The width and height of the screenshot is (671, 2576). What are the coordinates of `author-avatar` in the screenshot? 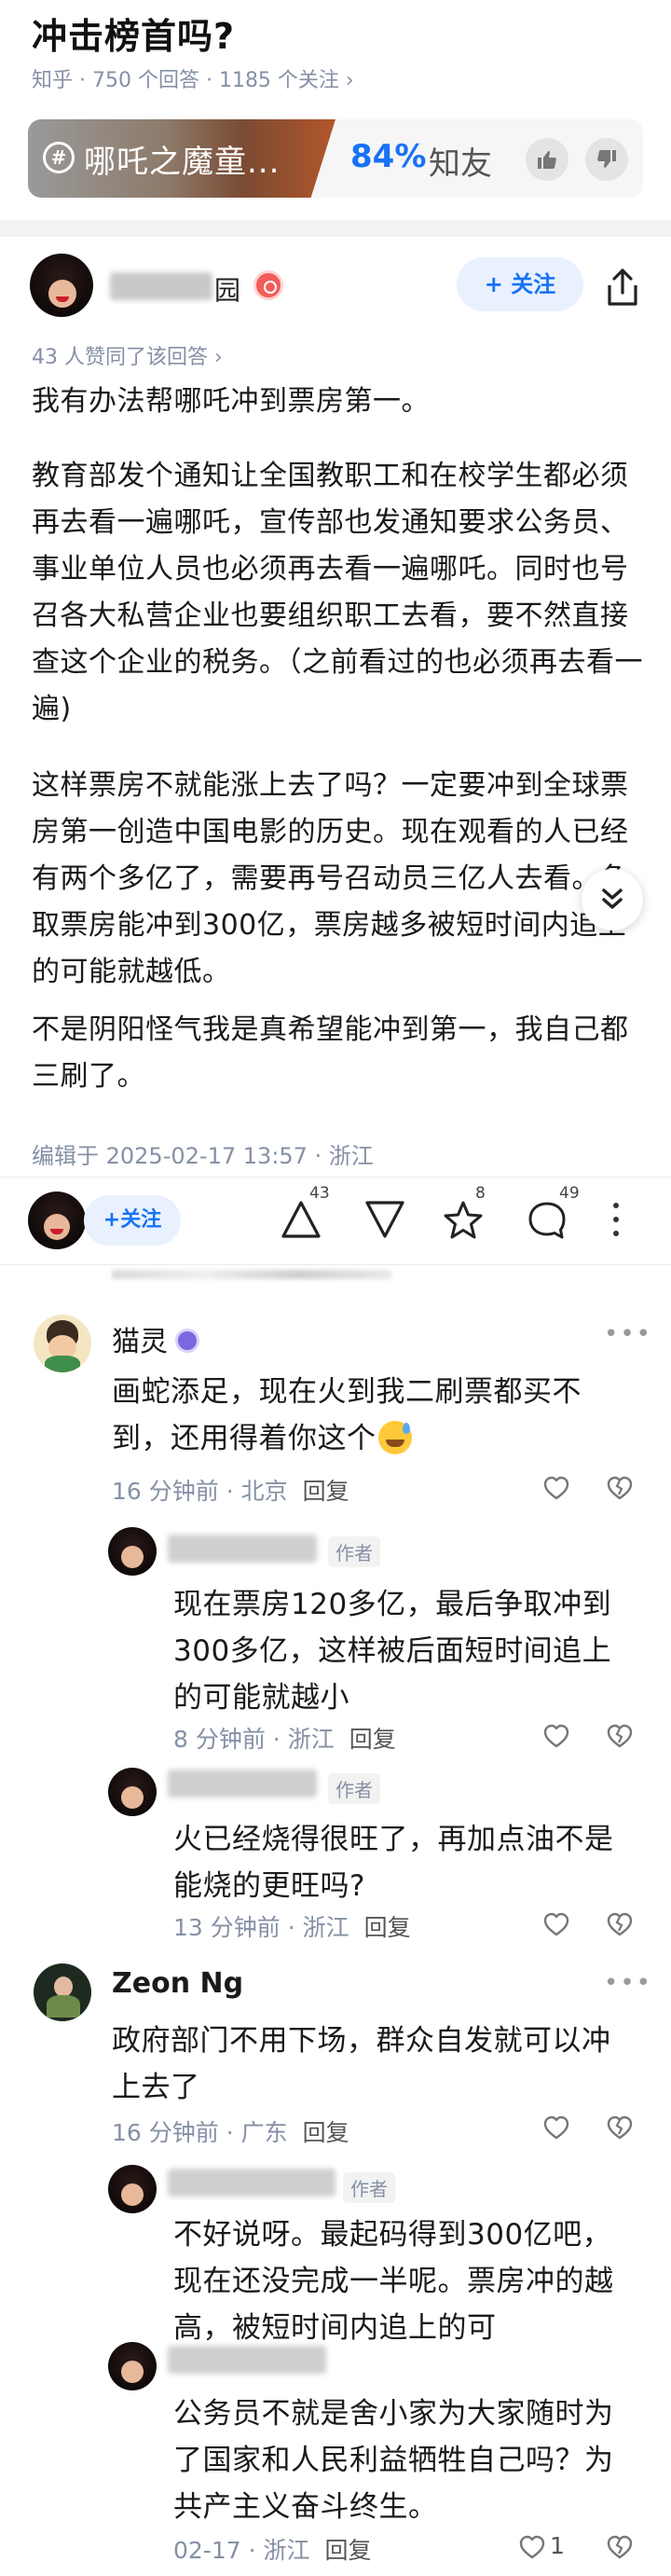 It's located at (62, 285).